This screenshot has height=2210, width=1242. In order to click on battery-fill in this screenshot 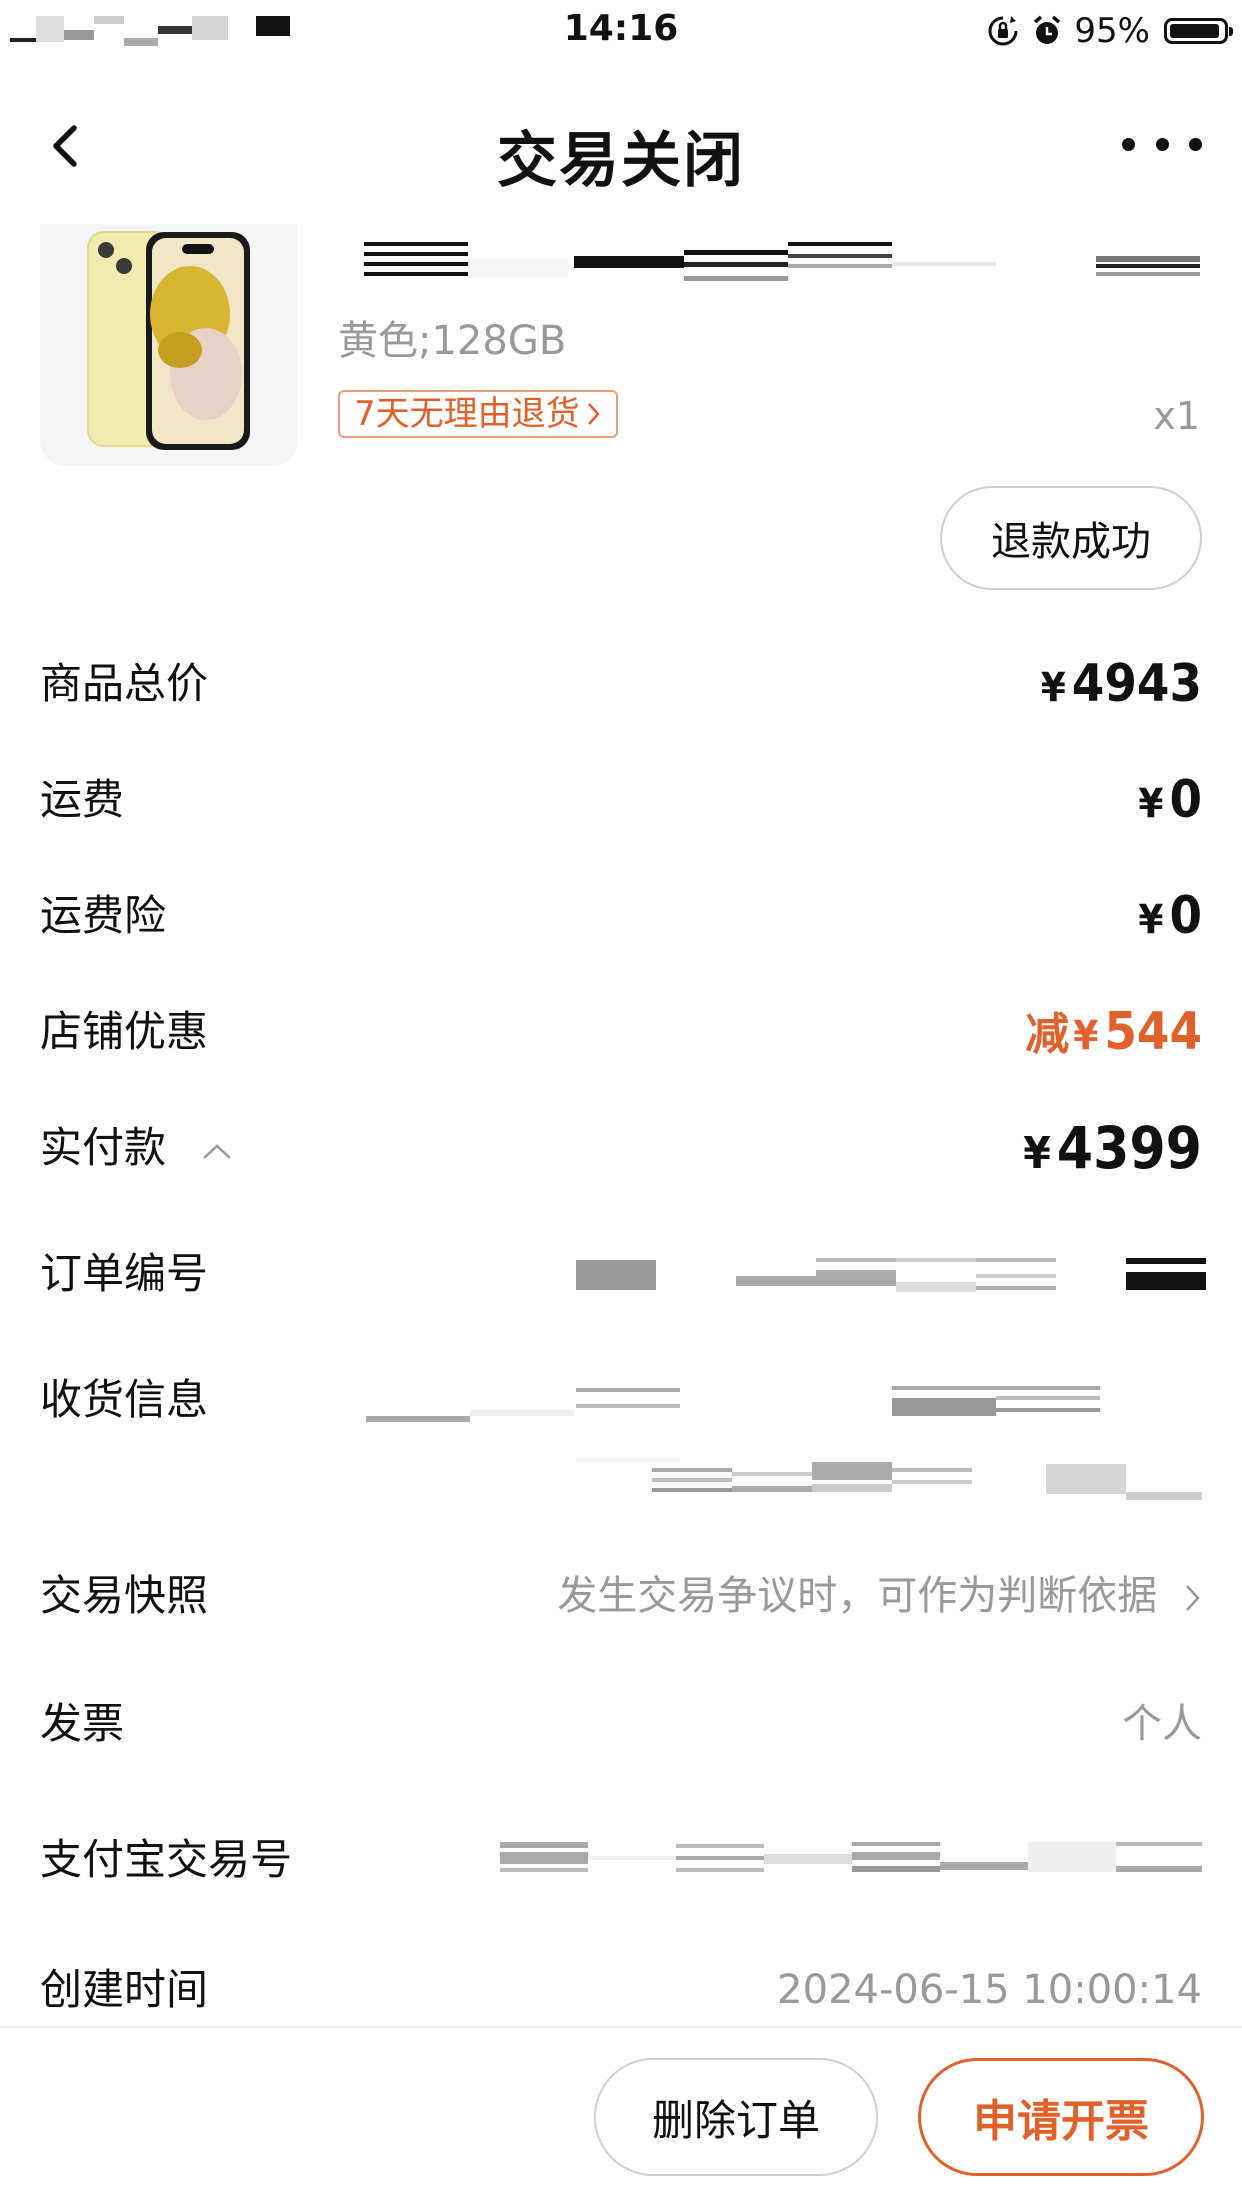, I will do `click(1195, 31)`.